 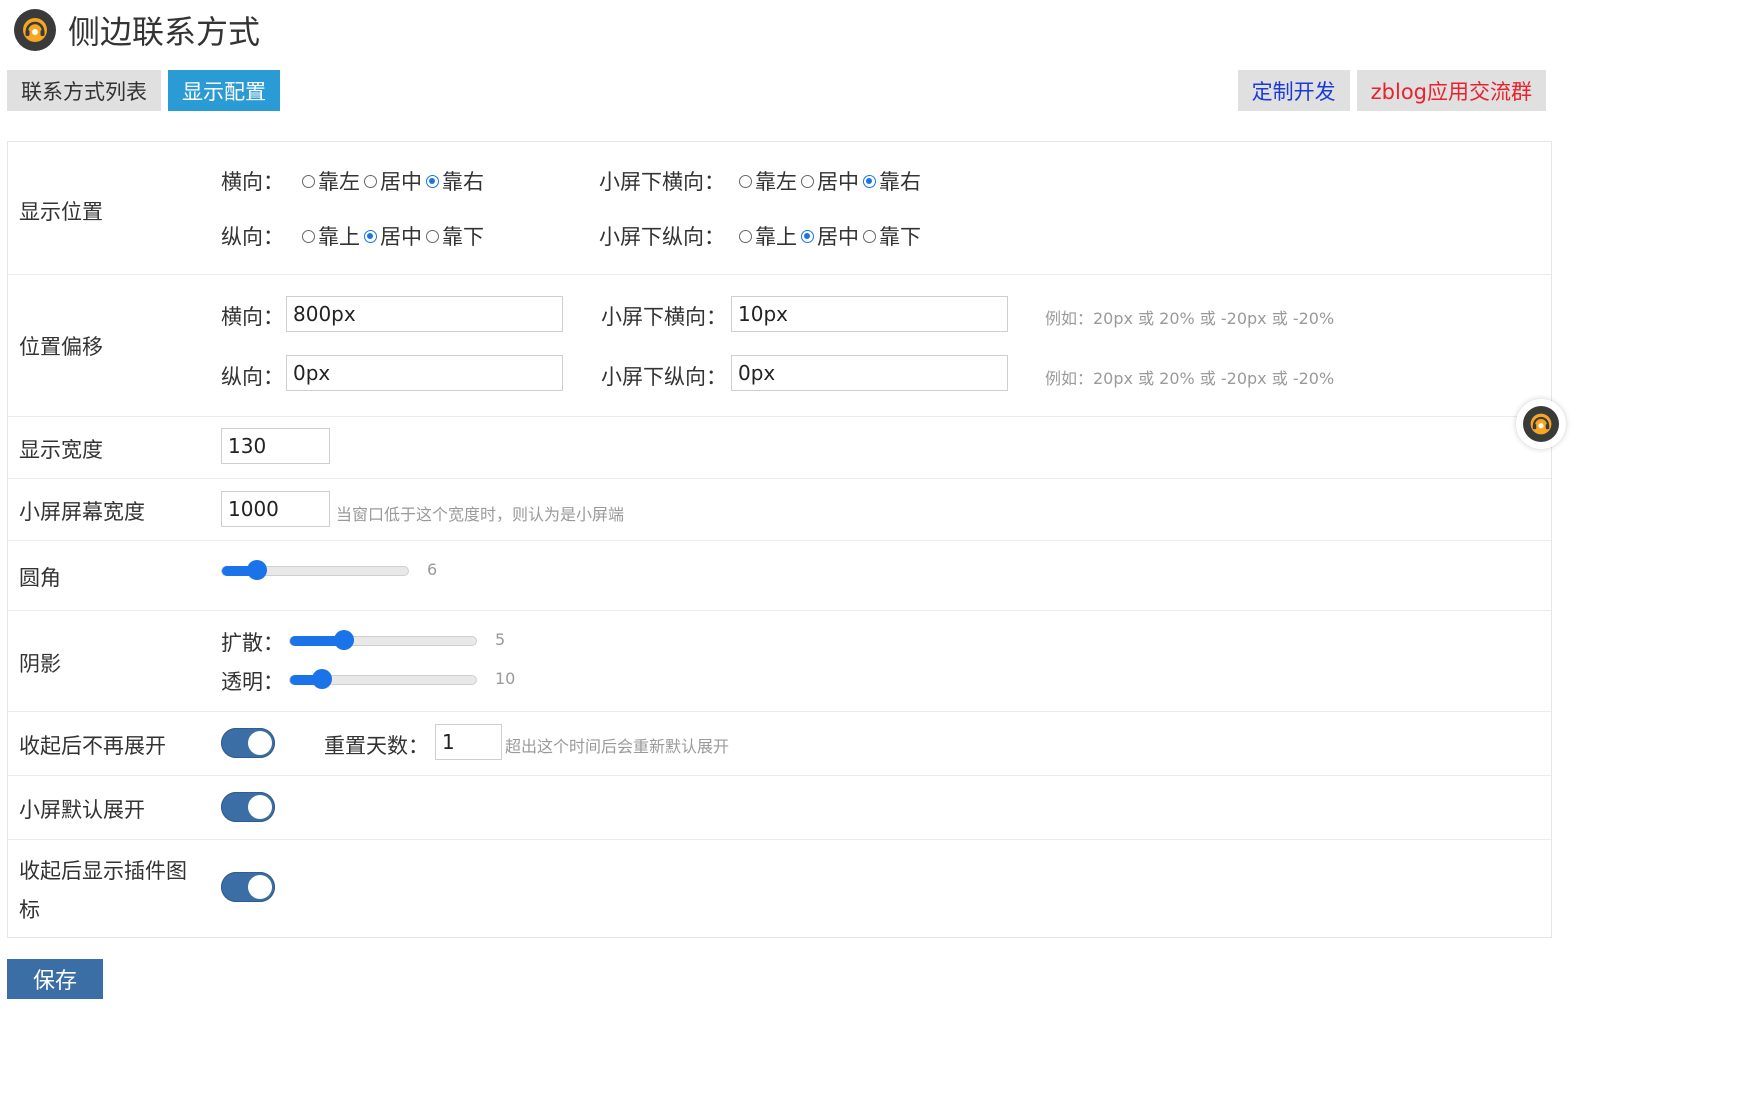 What do you see at coordinates (779, 509) in the screenshot?
I see `row-small-screen-width: 小屏屏幕宽度 1000 当窗口低于这个宽度时，则认为是小屏端` at bounding box center [779, 509].